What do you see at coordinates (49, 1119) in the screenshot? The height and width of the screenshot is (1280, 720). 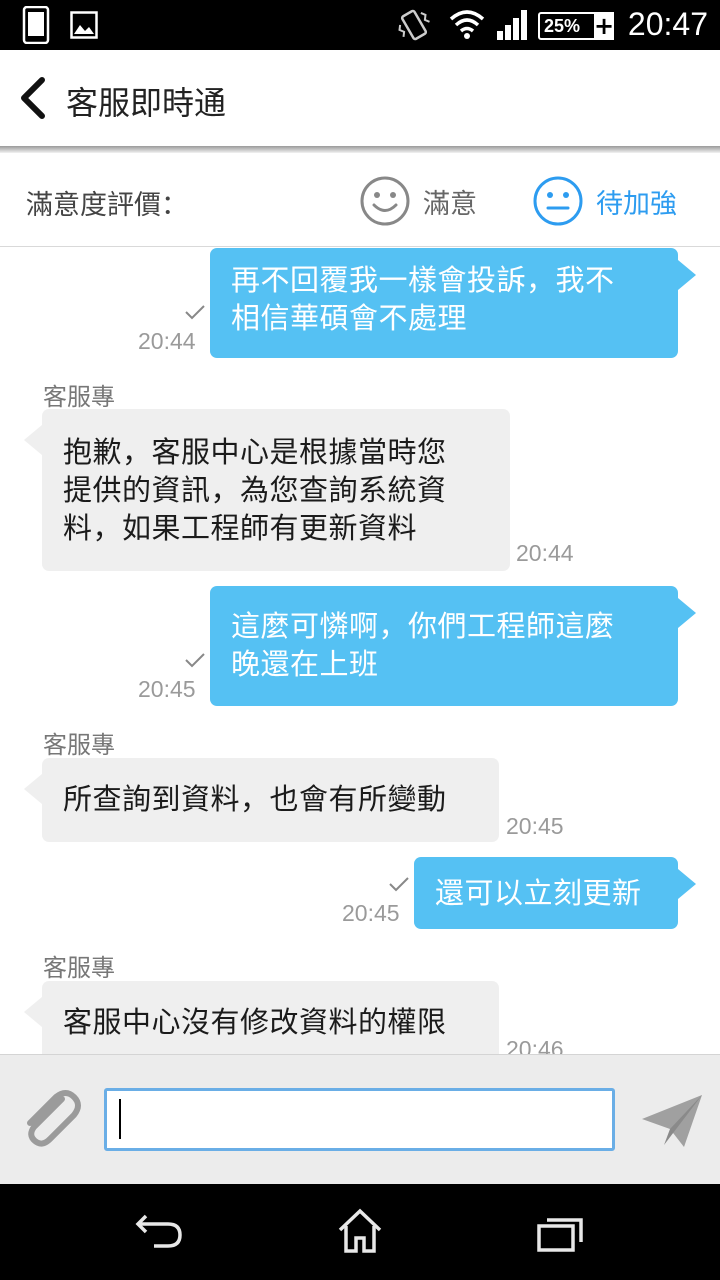 I see `paperclip-icon` at bounding box center [49, 1119].